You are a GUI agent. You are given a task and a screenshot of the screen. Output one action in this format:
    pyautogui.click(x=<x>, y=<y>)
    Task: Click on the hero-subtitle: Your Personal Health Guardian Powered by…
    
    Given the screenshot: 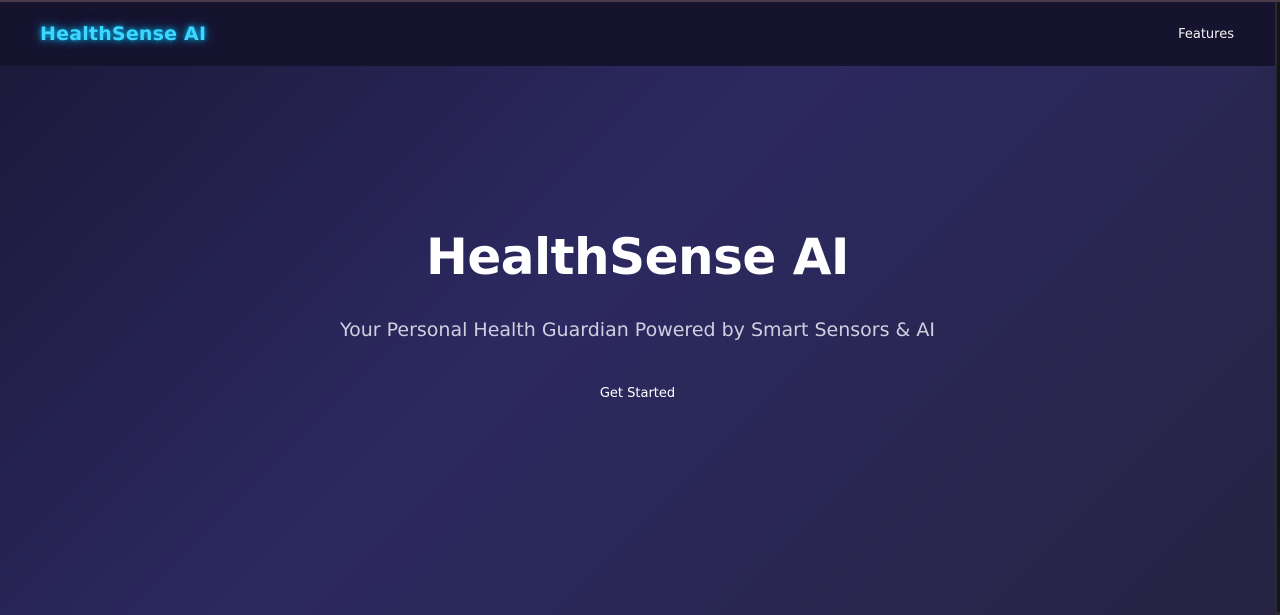 What is the action you would take?
    pyautogui.click(x=637, y=330)
    